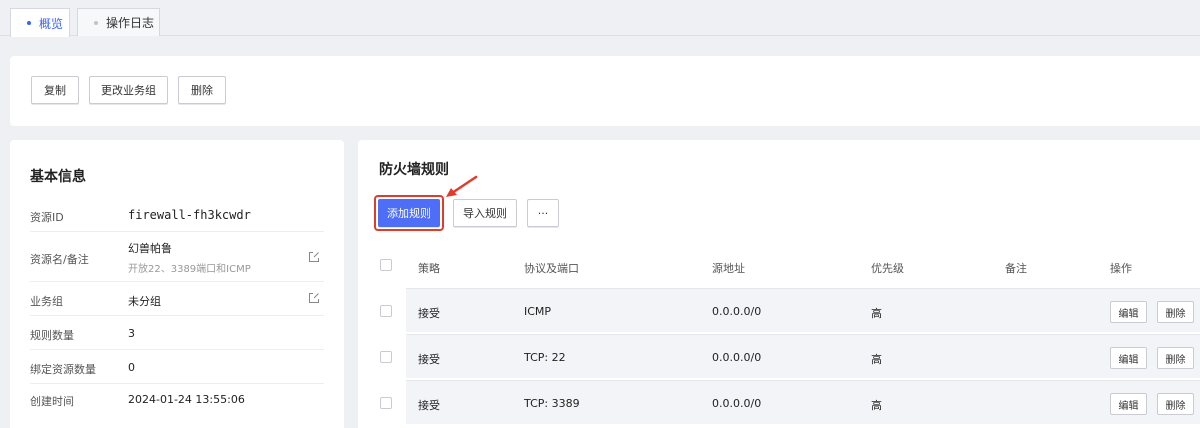 This screenshot has width=1200, height=428. Describe the element at coordinates (131, 367) in the screenshot. I see `info-value: 0` at that location.